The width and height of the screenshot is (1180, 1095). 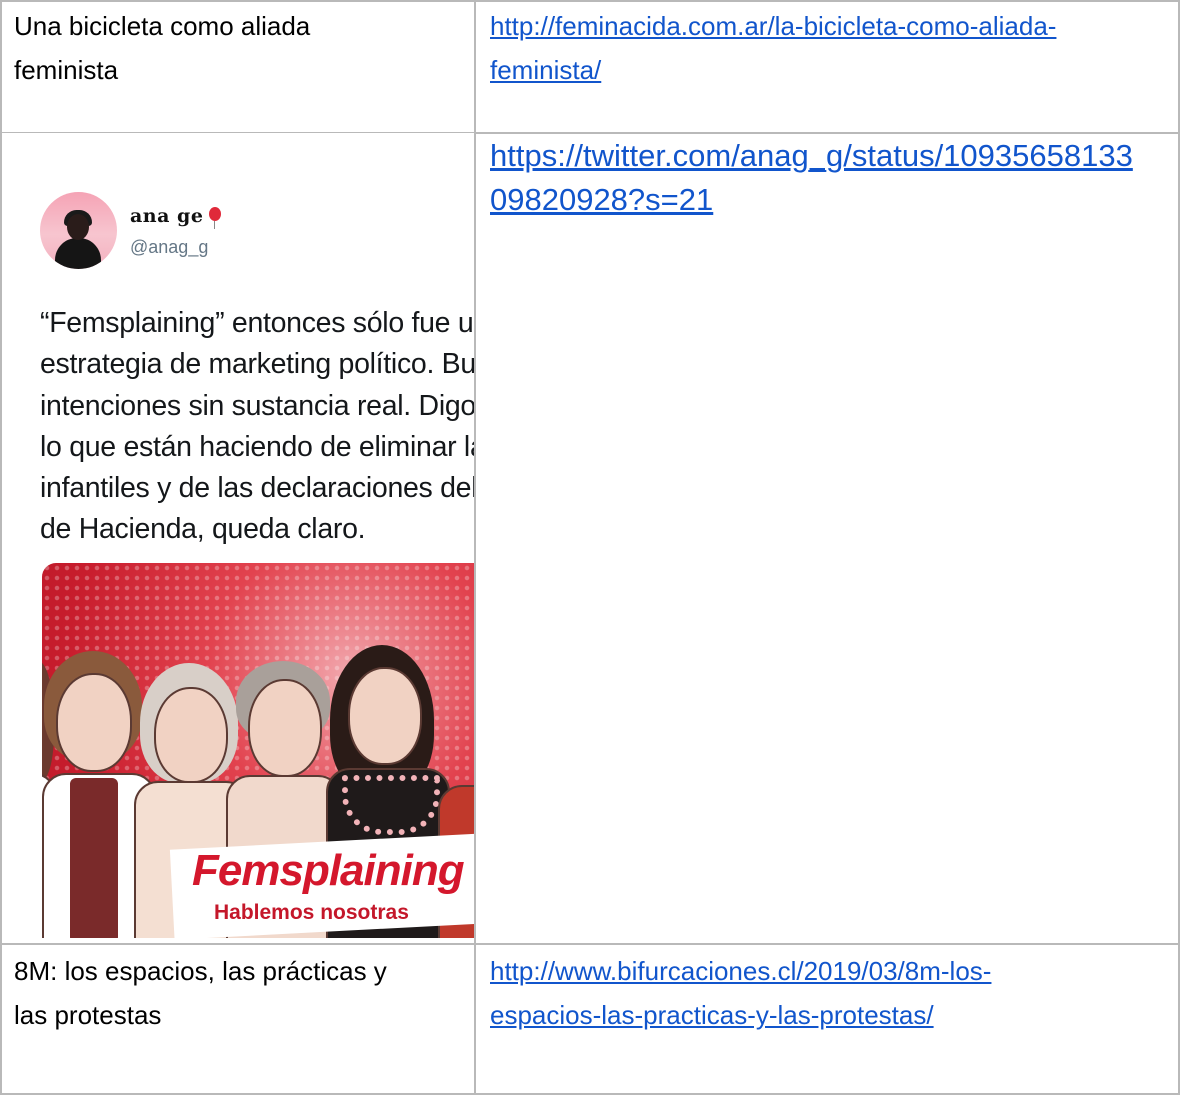 What do you see at coordinates (78, 253) in the screenshot?
I see `avatar-body` at bounding box center [78, 253].